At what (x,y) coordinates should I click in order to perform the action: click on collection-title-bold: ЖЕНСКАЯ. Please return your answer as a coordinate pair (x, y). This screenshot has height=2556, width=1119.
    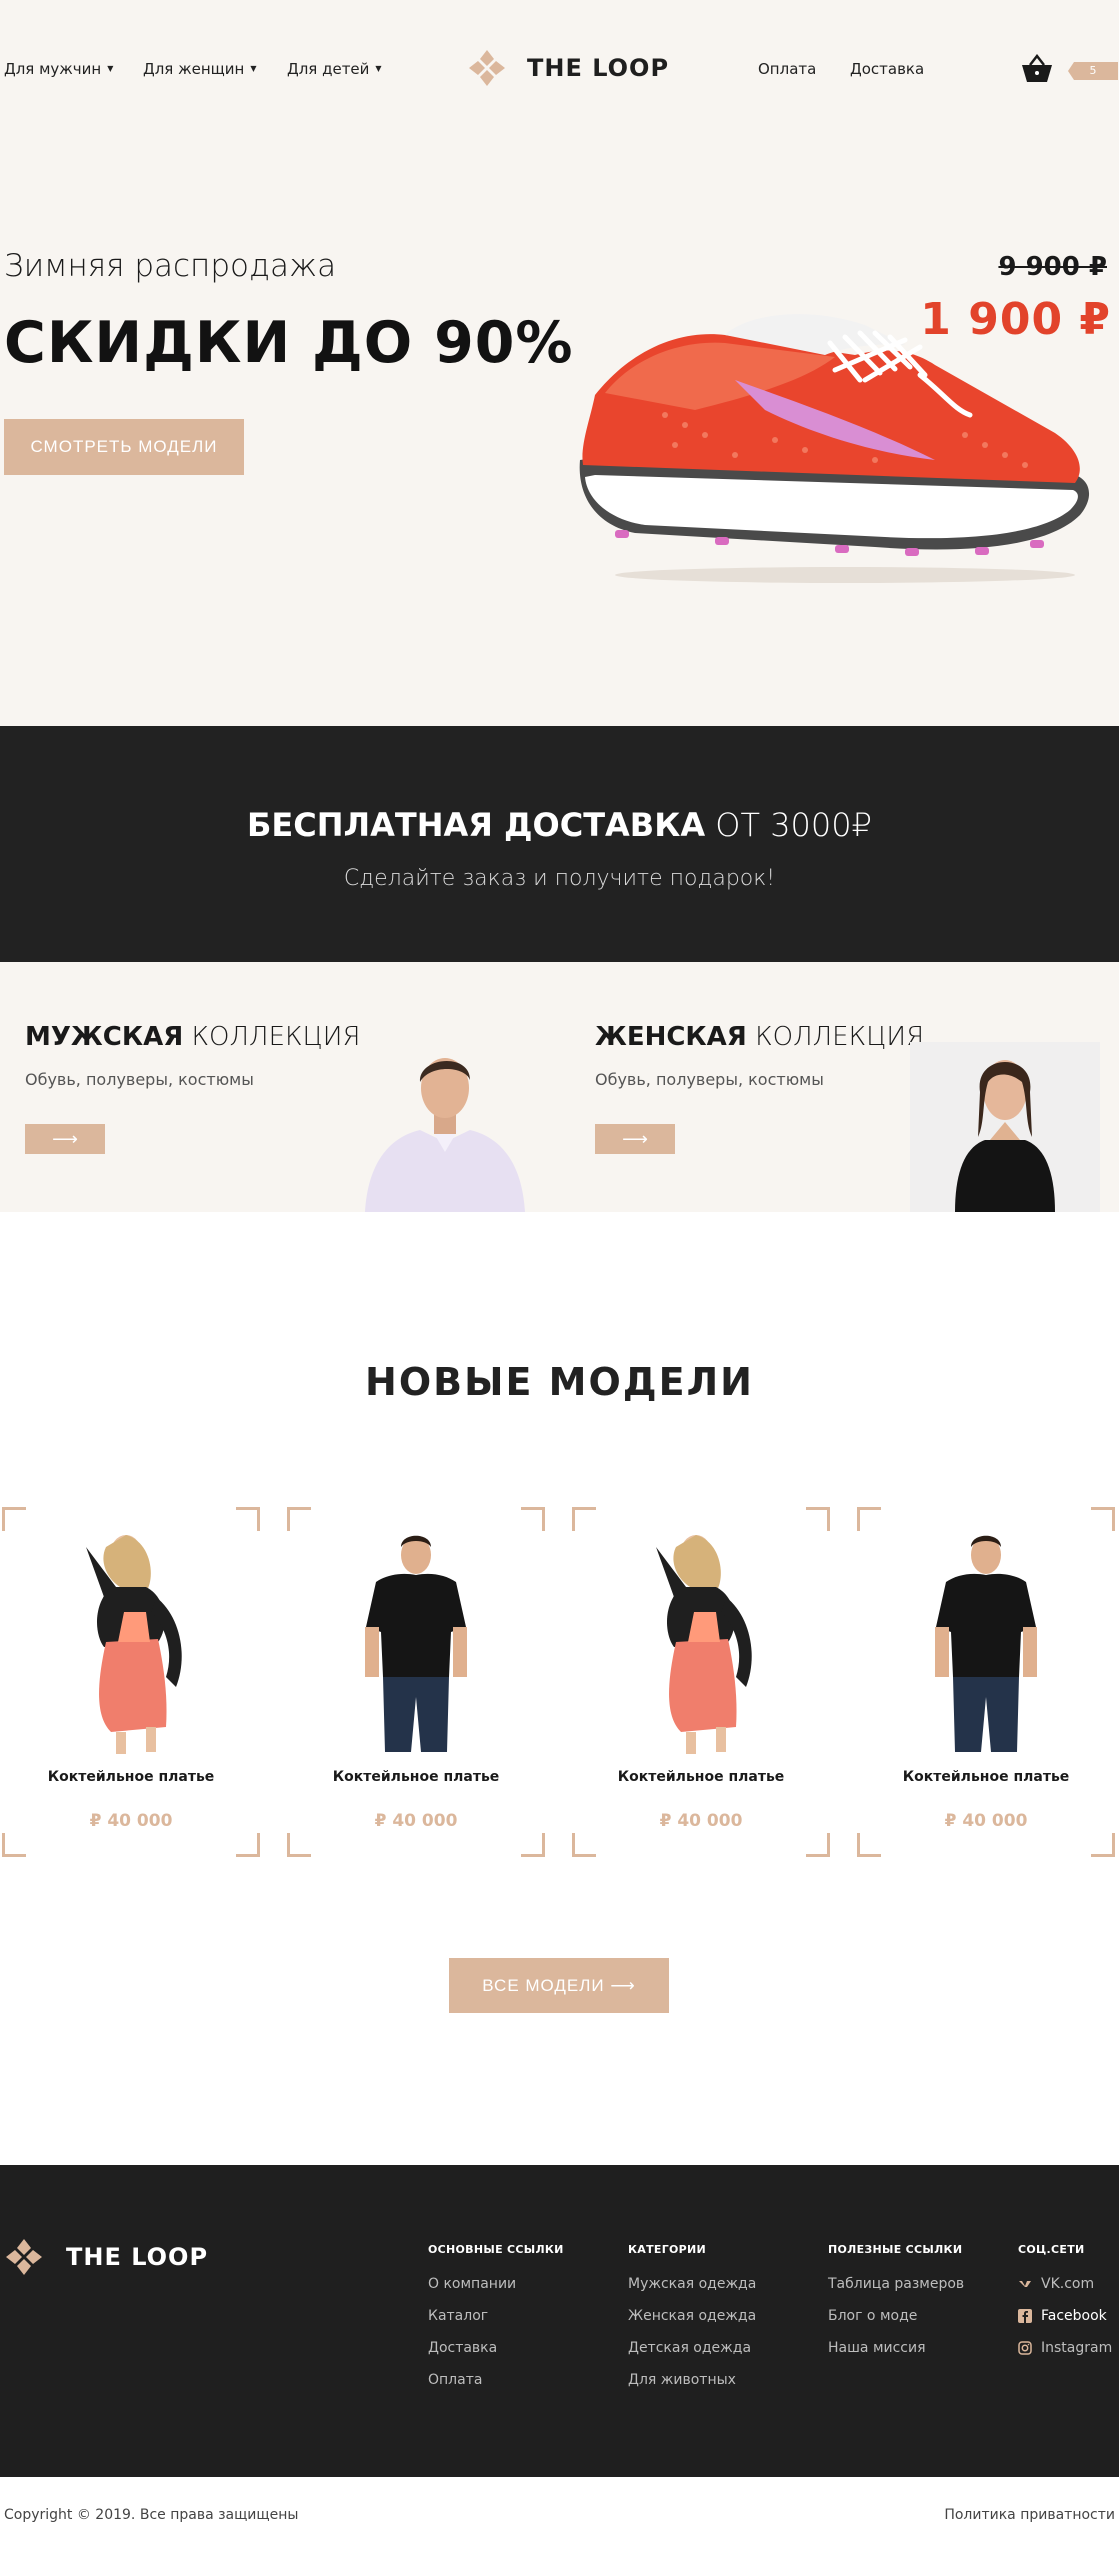
    Looking at the image, I should click on (671, 1037).